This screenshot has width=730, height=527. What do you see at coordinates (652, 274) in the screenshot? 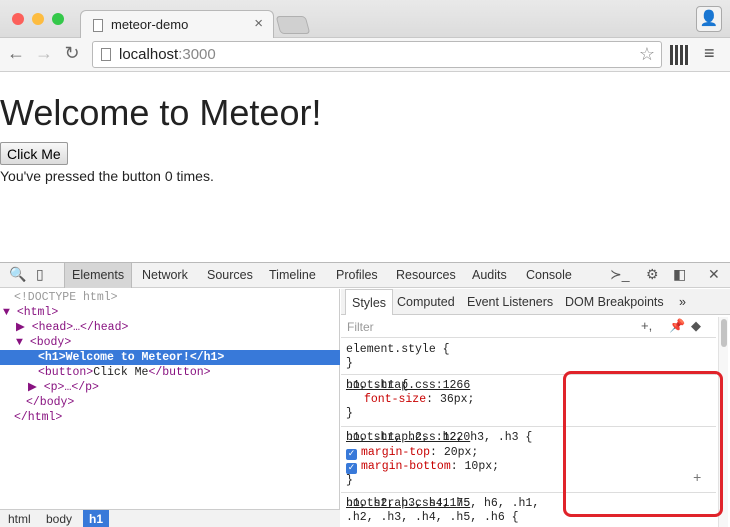
I see `gear-icon: ⚙` at bounding box center [652, 274].